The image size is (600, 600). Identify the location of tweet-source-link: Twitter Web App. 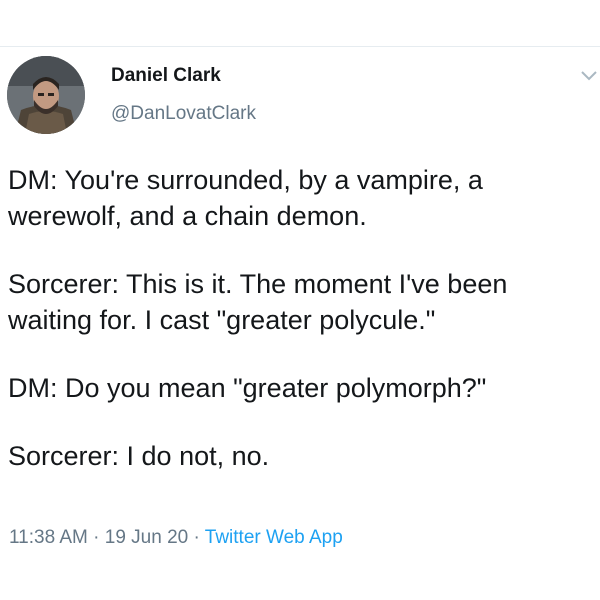
(274, 537).